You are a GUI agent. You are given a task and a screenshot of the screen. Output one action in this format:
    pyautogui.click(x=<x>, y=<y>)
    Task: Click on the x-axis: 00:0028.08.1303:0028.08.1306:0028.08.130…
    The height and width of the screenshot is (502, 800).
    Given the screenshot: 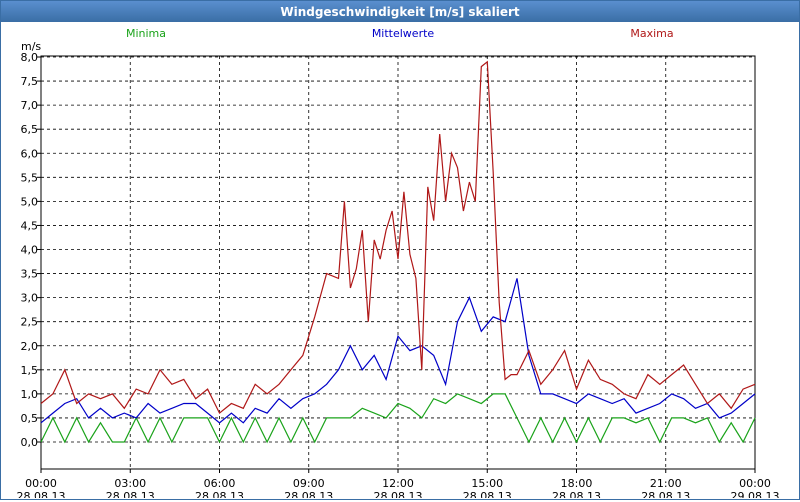 What is the action you would take?
    pyautogui.click(x=398, y=485)
    